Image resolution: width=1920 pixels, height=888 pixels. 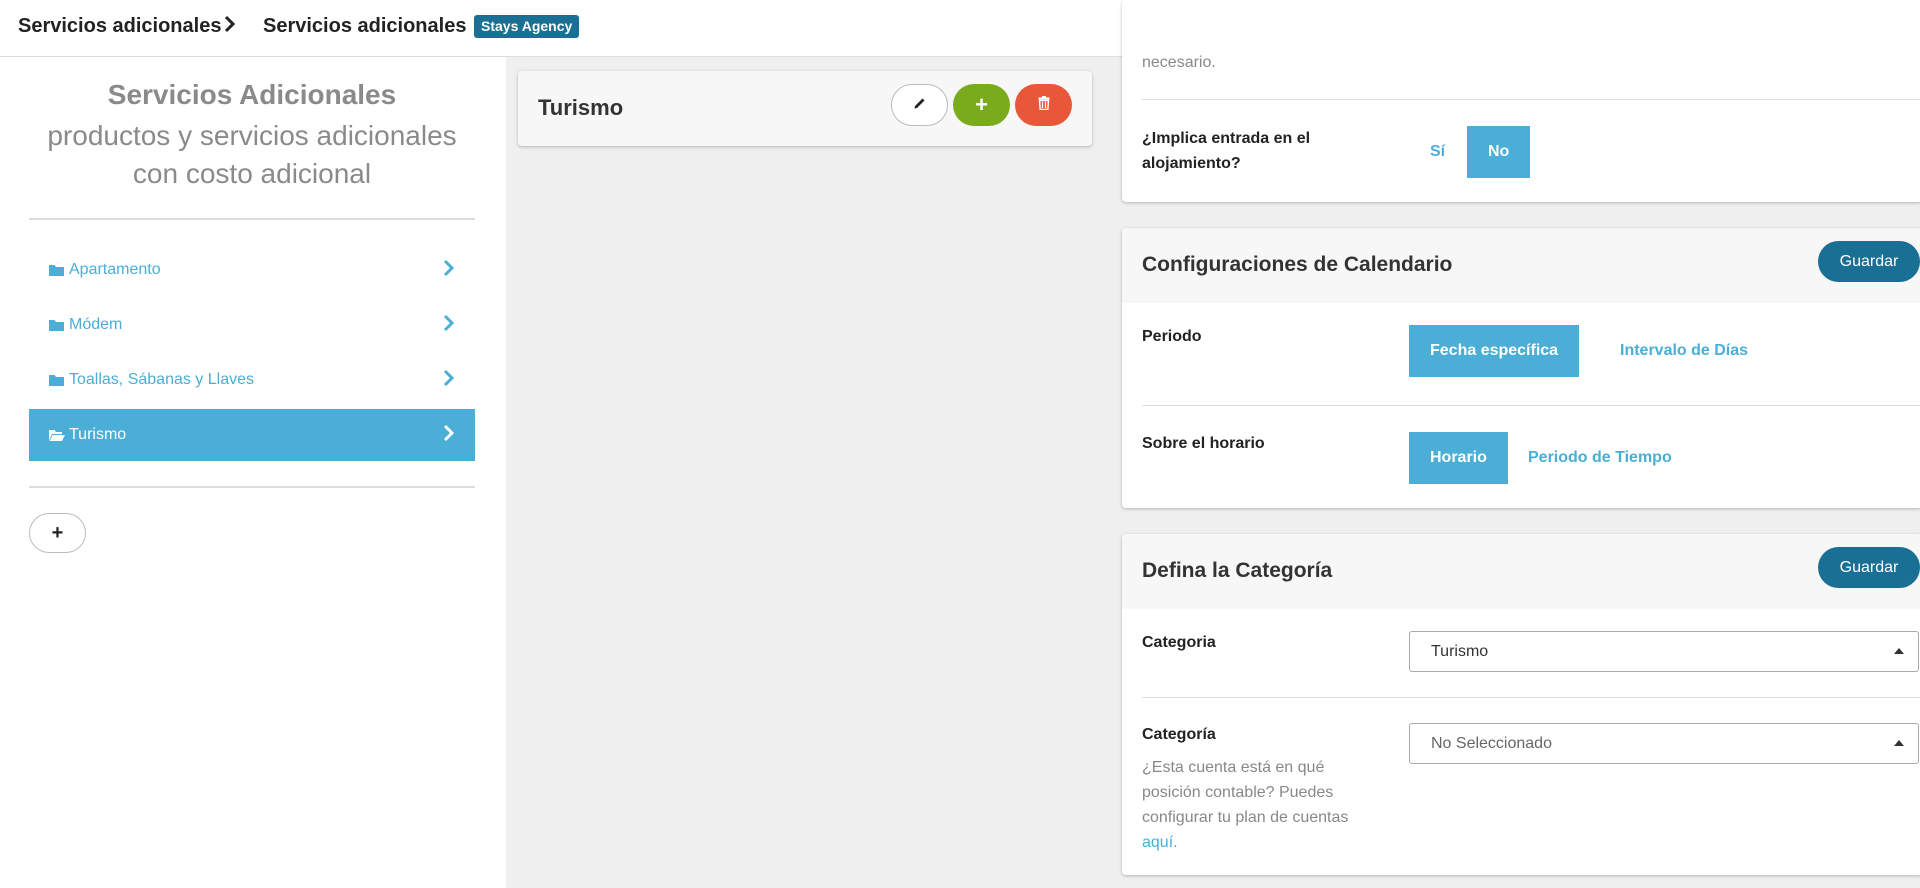 I want to click on entry-option-yes: Sí, so click(x=1437, y=152).